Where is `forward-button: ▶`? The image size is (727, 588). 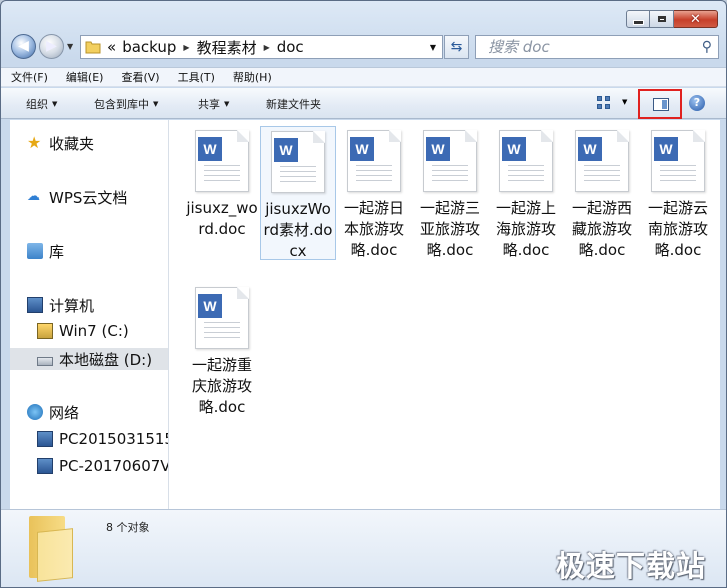
forward-button: ▶ is located at coordinates (51, 46).